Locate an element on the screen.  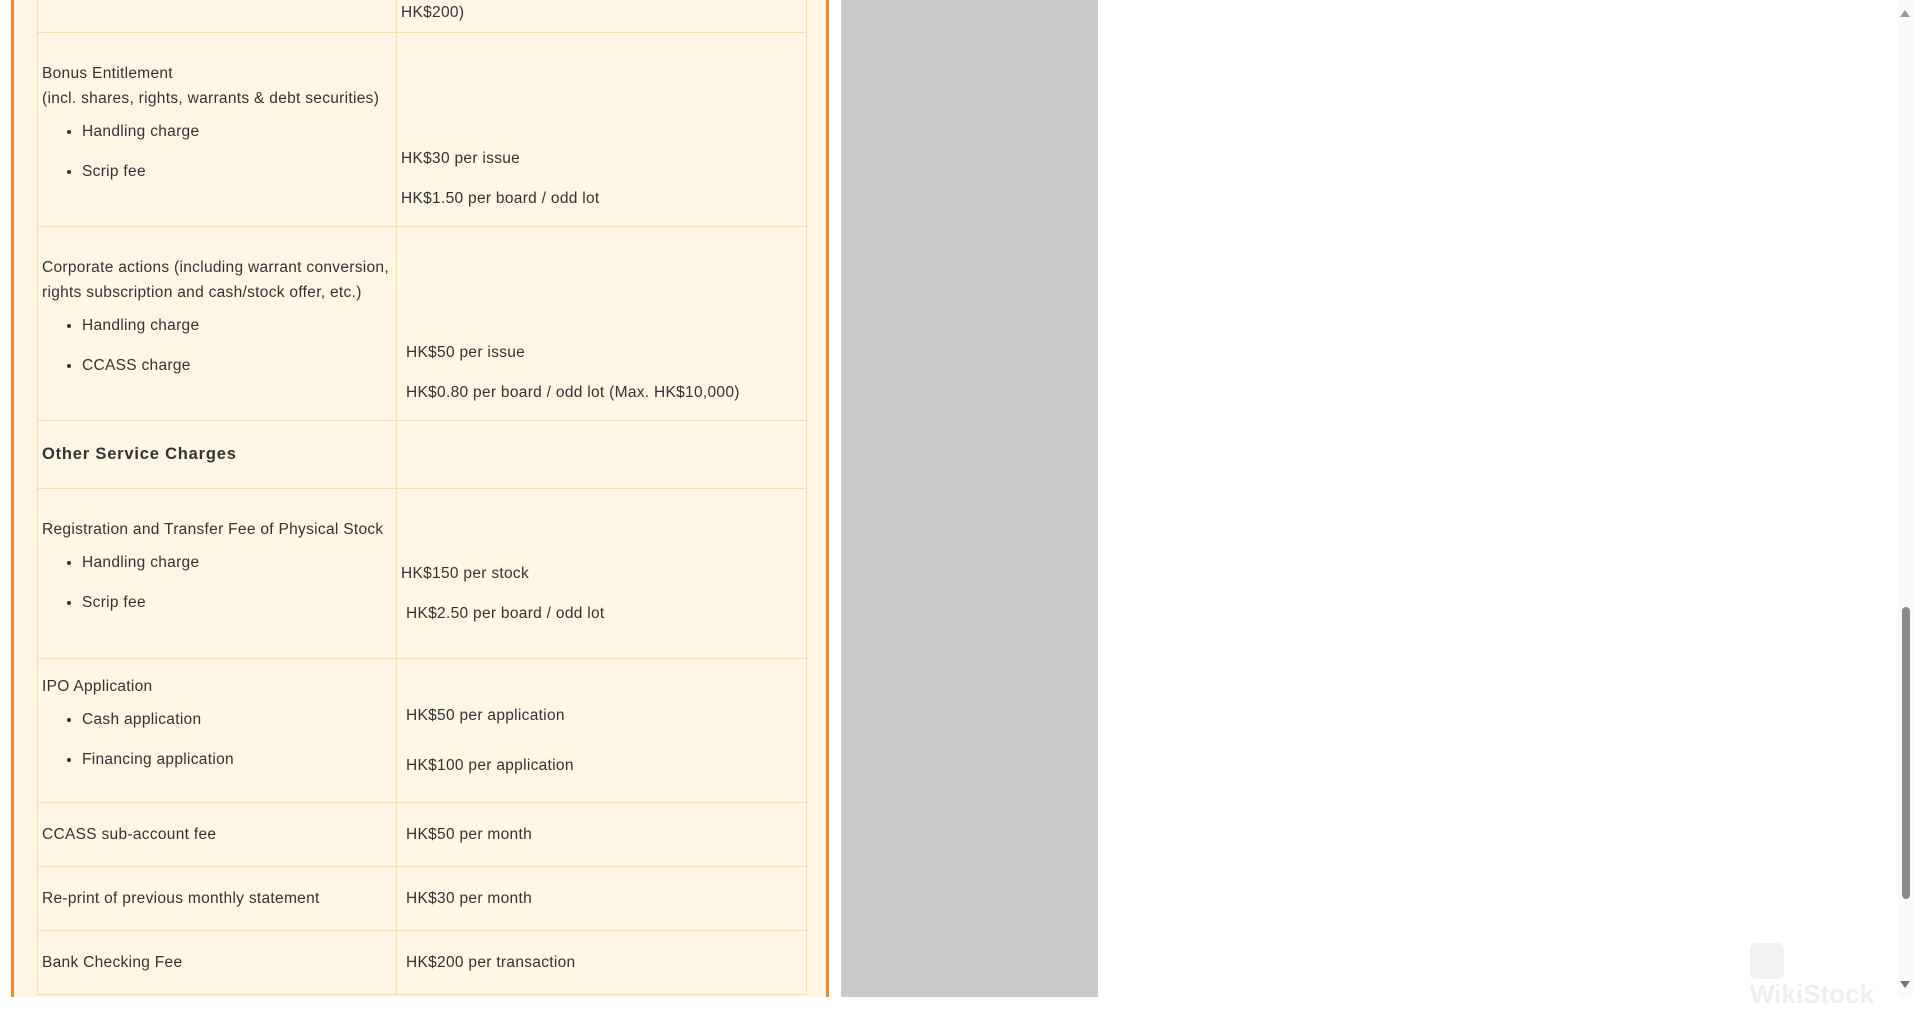
scrollbar is located at coordinates (1905, 498).